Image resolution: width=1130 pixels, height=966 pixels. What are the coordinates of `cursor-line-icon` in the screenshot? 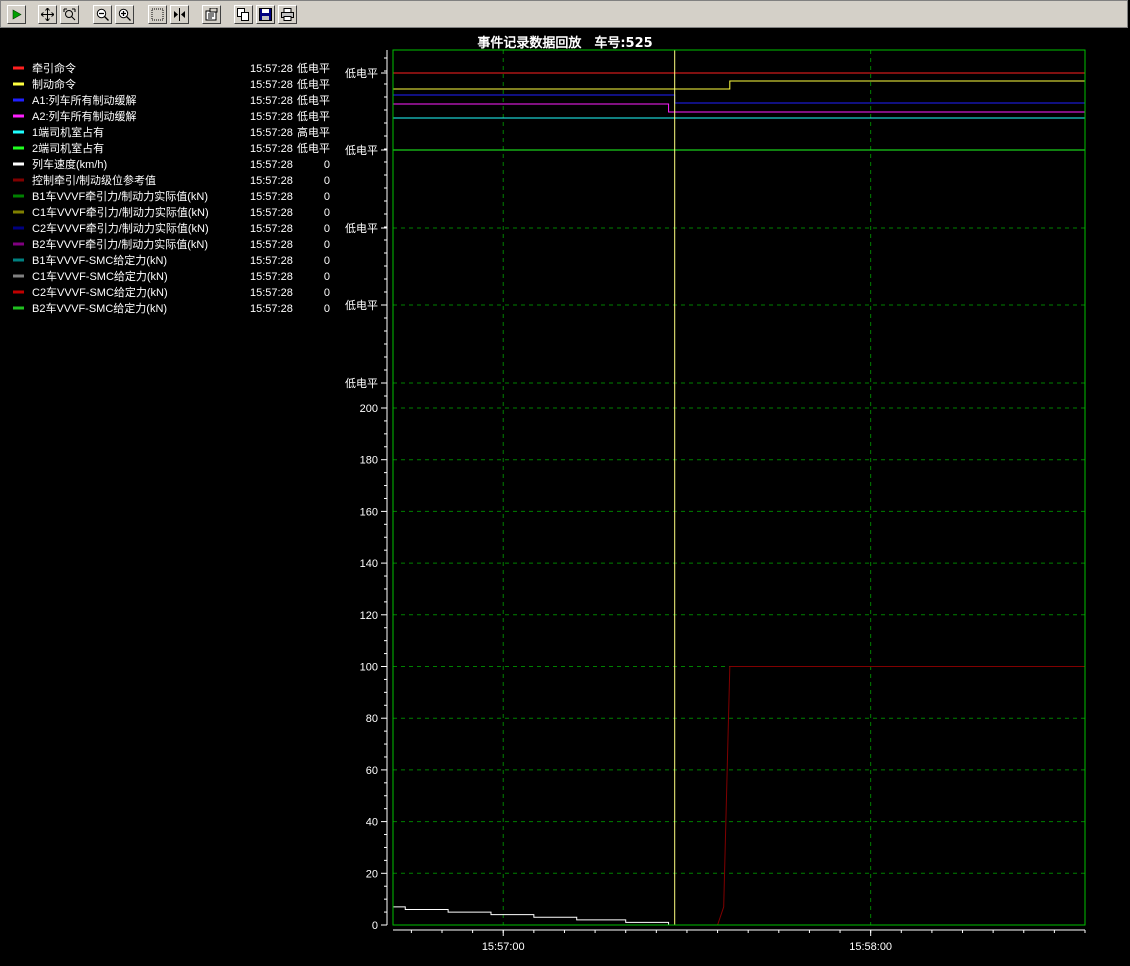 It's located at (179, 14).